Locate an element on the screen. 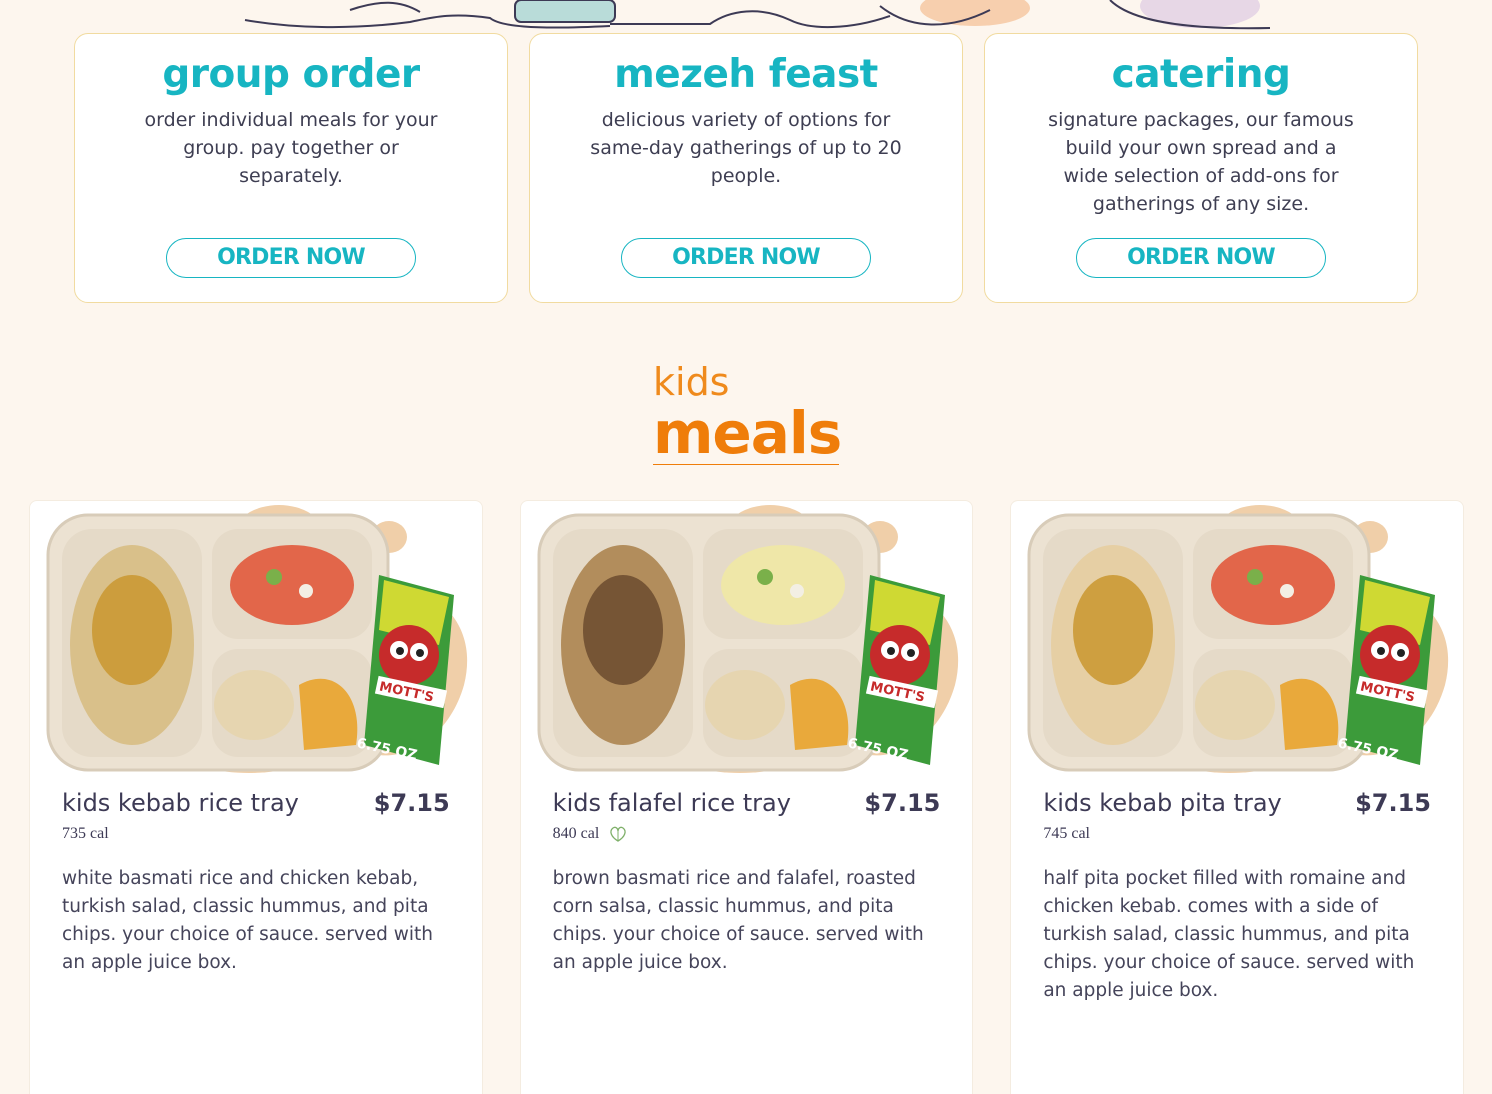 The width and height of the screenshot is (1492, 1094). meal-calories: 745 cal is located at coordinates (1066, 834).